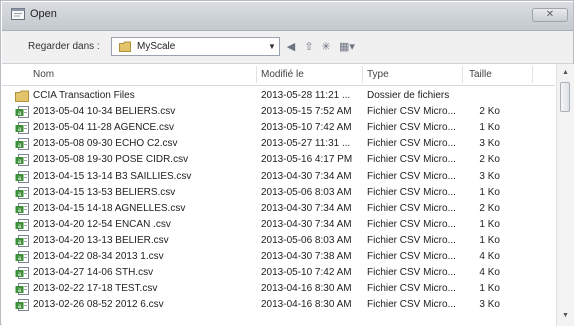 This screenshot has height=326, width=574. I want to click on close-icon: ✕, so click(550, 14).